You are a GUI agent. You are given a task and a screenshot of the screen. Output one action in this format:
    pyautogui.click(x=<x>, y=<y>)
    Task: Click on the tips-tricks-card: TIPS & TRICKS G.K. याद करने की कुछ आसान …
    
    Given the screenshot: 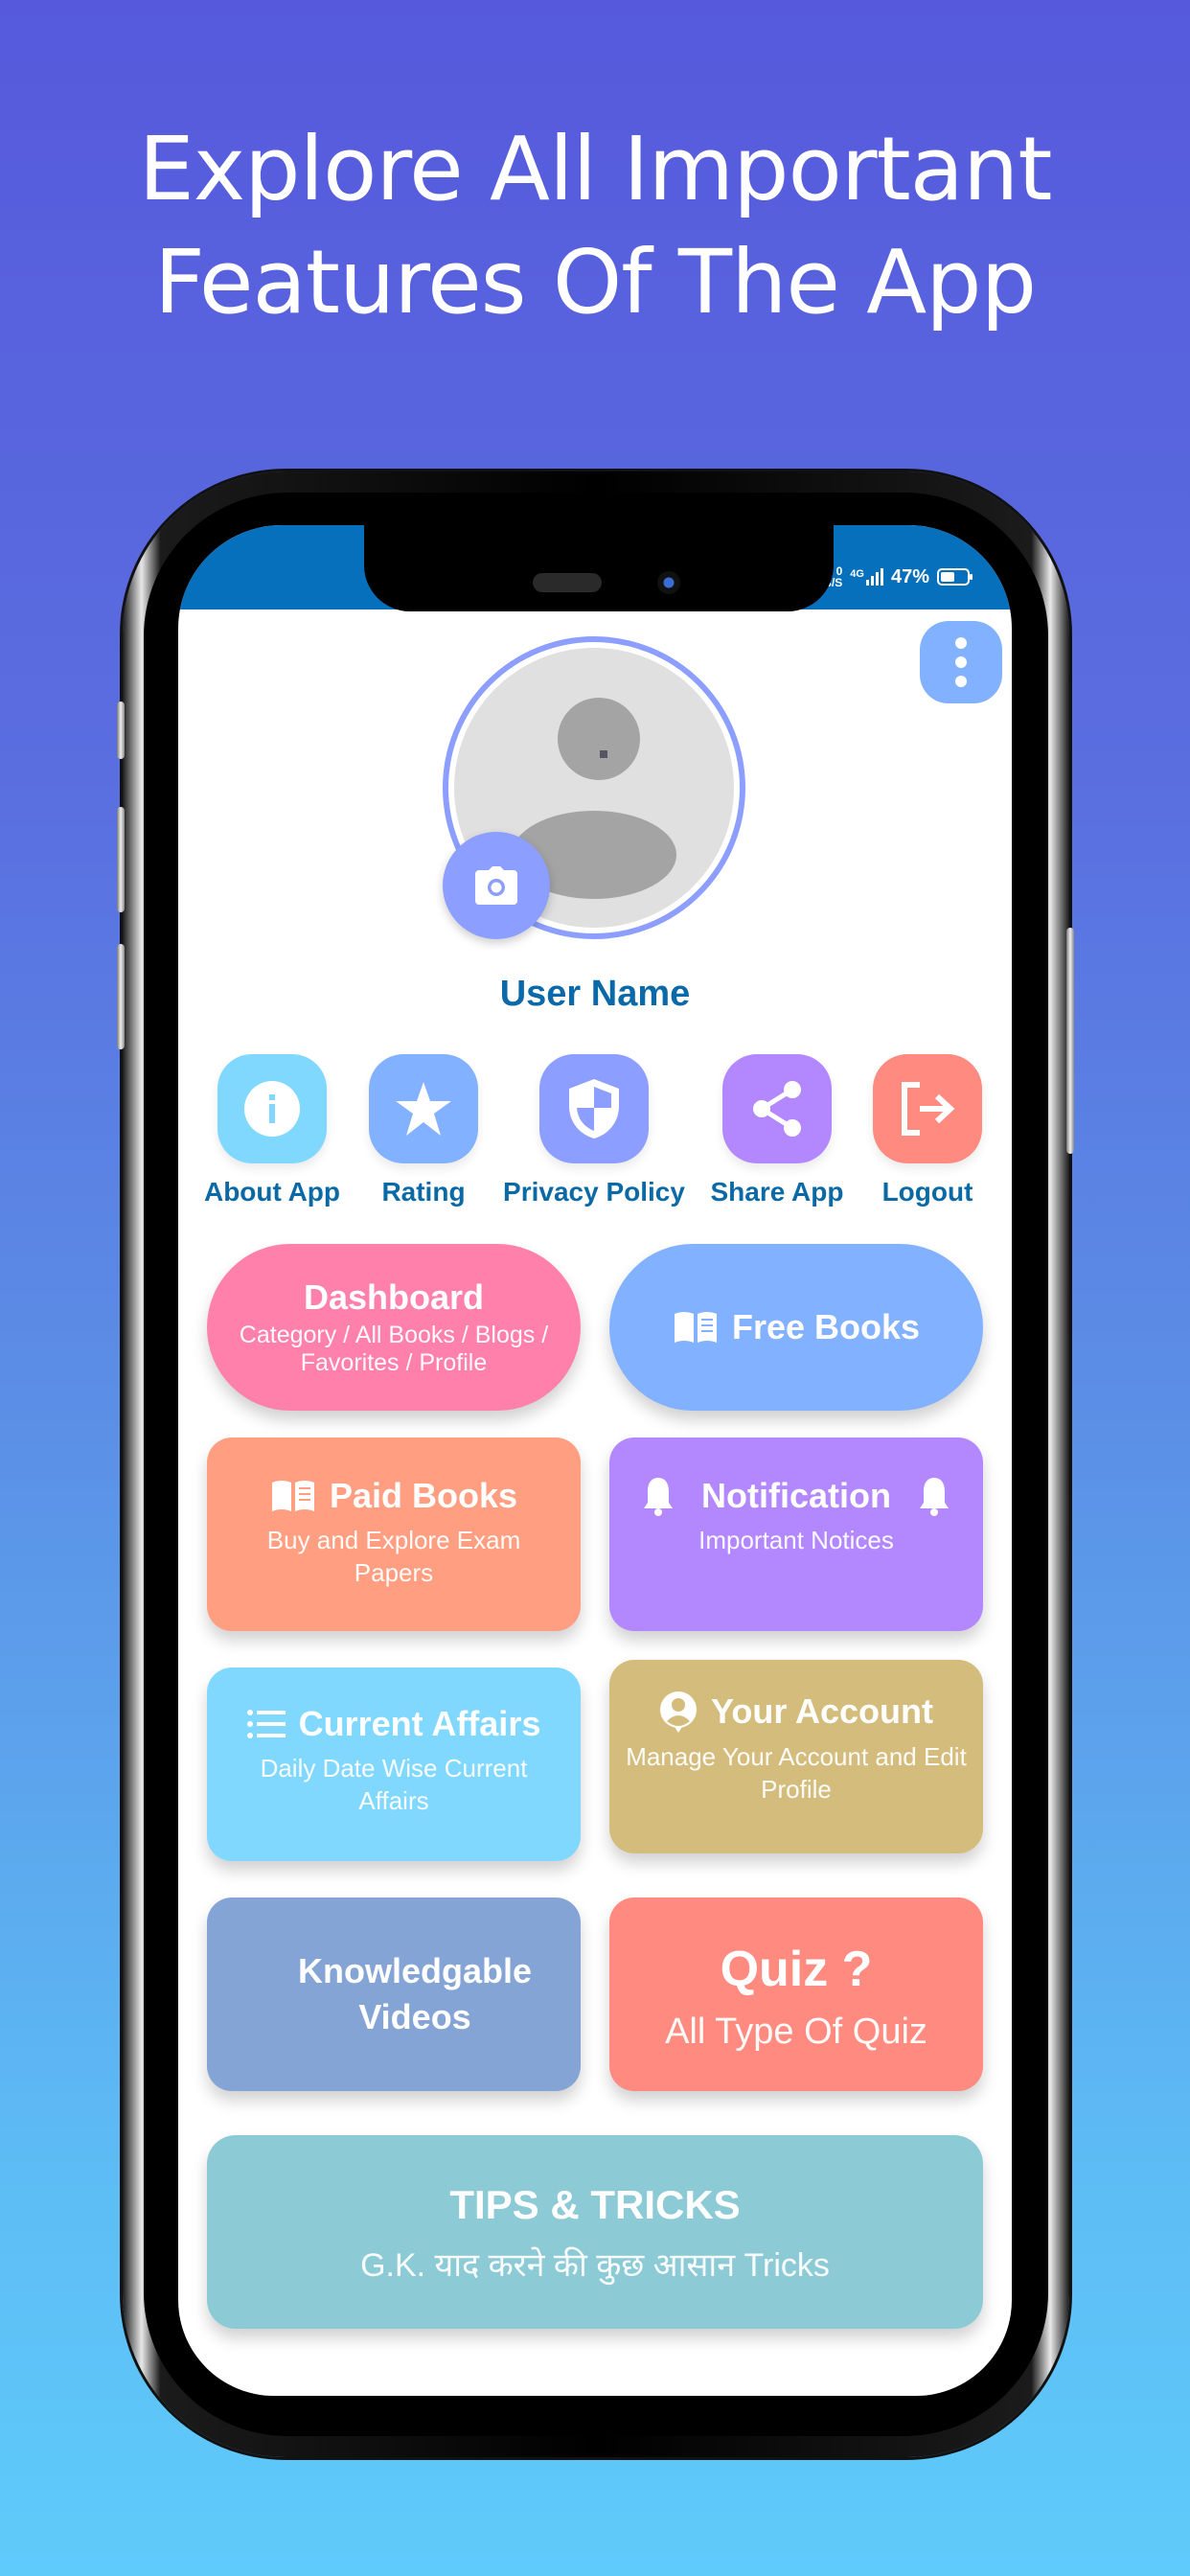 What is the action you would take?
    pyautogui.click(x=595, y=2232)
    